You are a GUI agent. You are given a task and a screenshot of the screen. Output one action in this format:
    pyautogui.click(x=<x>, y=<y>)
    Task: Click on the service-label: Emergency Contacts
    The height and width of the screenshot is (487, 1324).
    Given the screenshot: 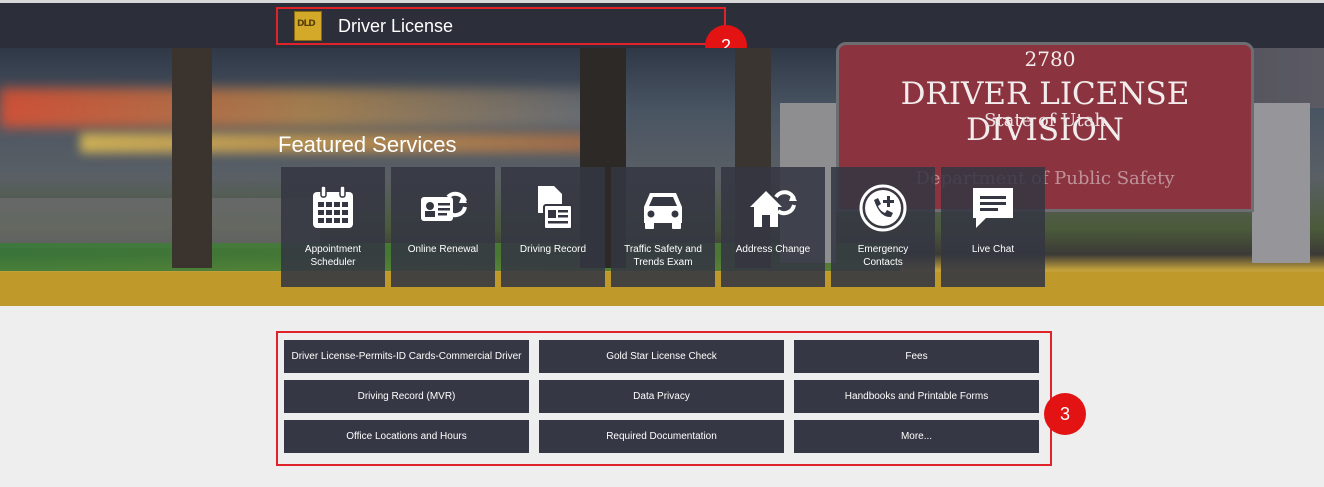 What is the action you would take?
    pyautogui.click(x=883, y=256)
    